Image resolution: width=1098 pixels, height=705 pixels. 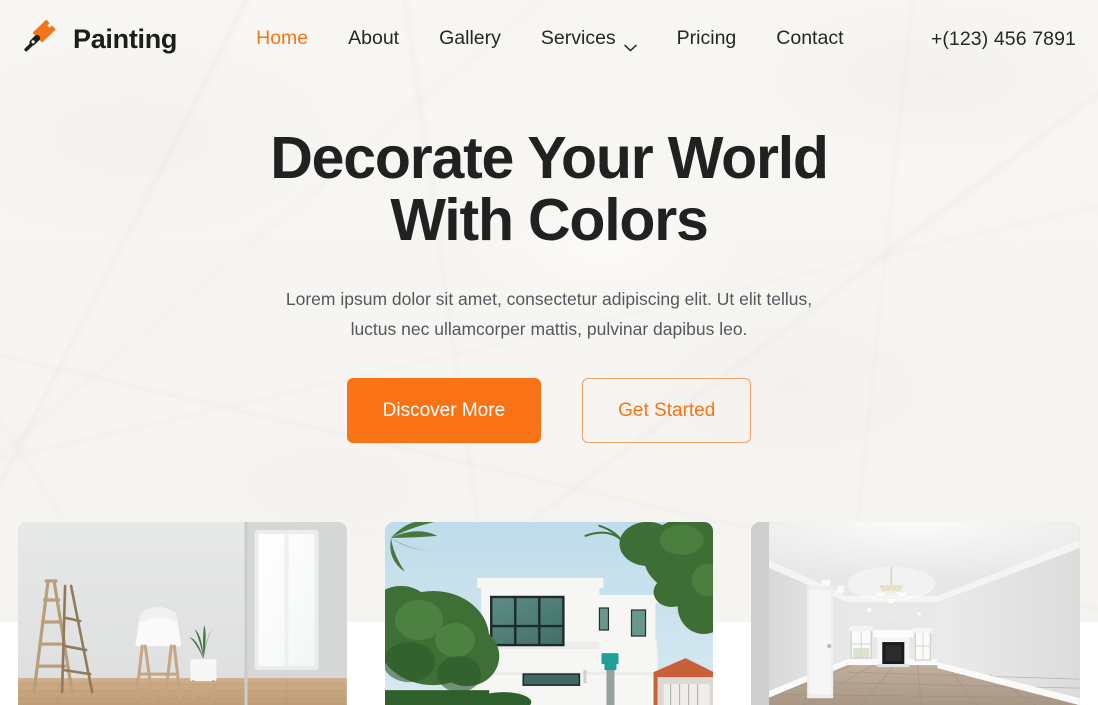 I want to click on nav-item-about: About, so click(x=373, y=39).